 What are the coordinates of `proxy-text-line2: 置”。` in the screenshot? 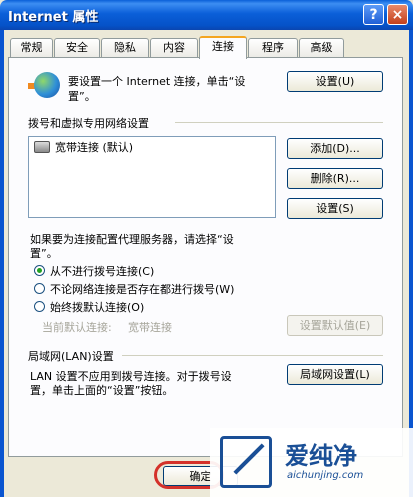 It's located at (44, 253).